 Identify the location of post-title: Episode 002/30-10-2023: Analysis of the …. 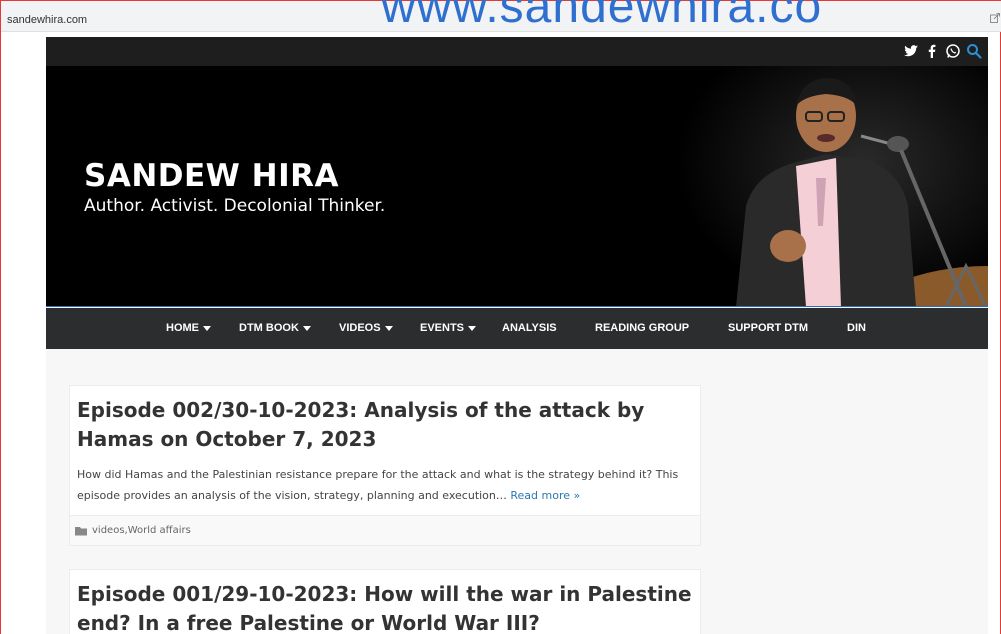
(385, 425).